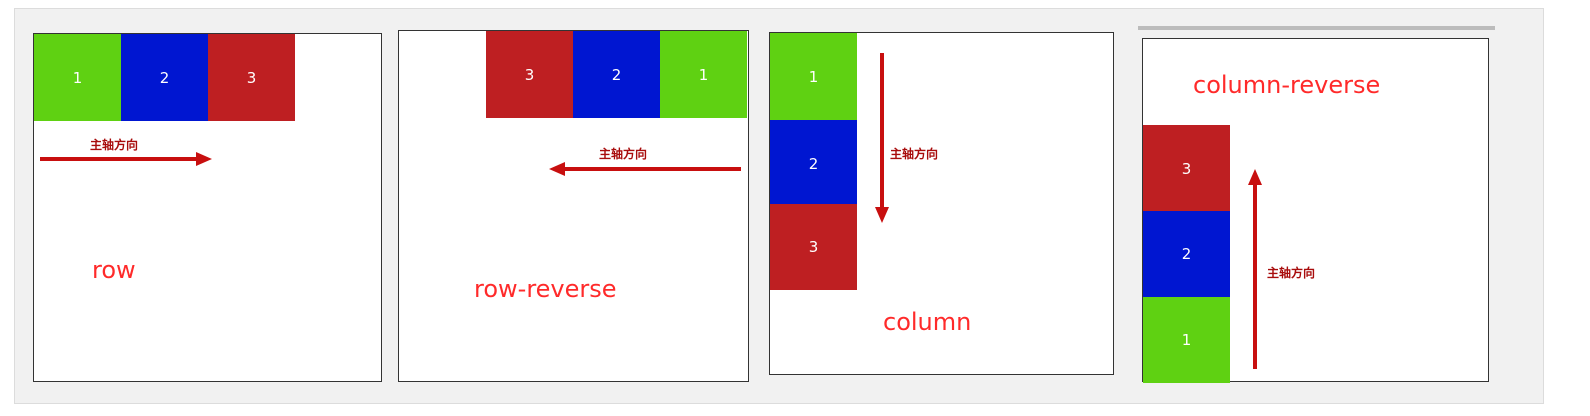 Image resolution: width=1590 pixels, height=416 pixels. What do you see at coordinates (882, 138) in the screenshot?
I see `main-axis-arrow-down-icon` at bounding box center [882, 138].